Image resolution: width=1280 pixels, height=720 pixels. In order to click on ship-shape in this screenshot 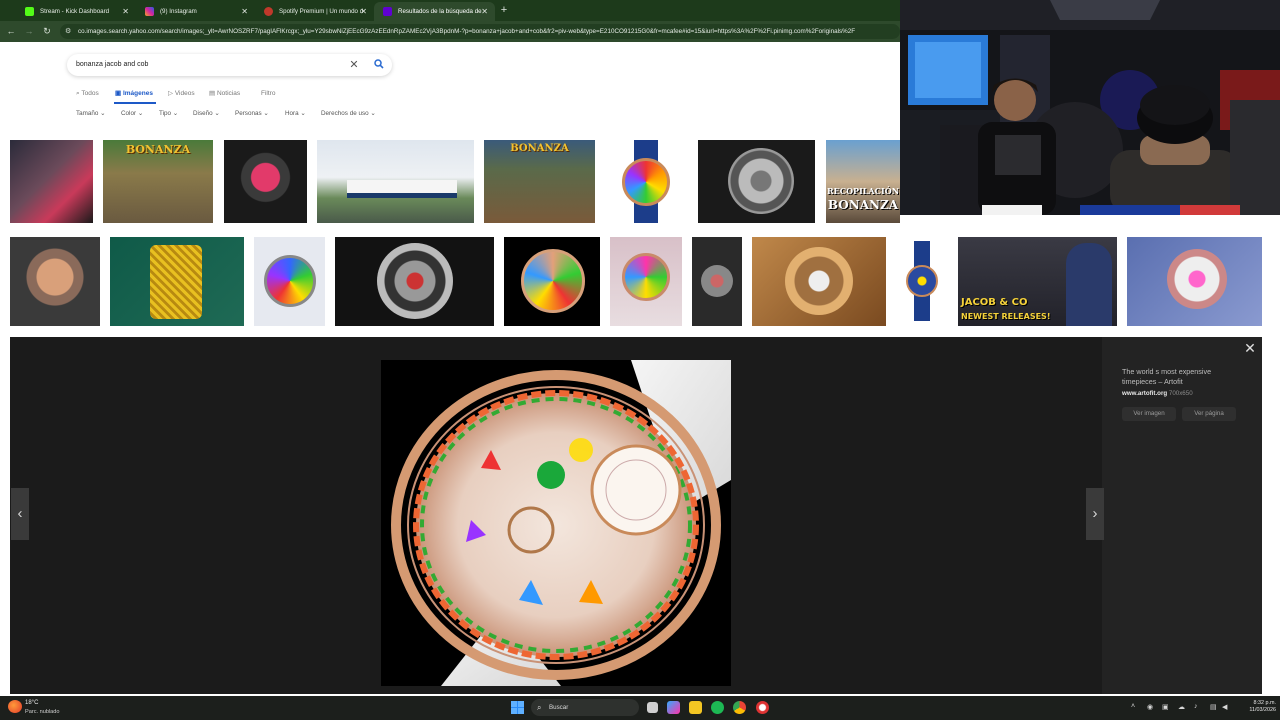, I will do `click(402, 189)`.